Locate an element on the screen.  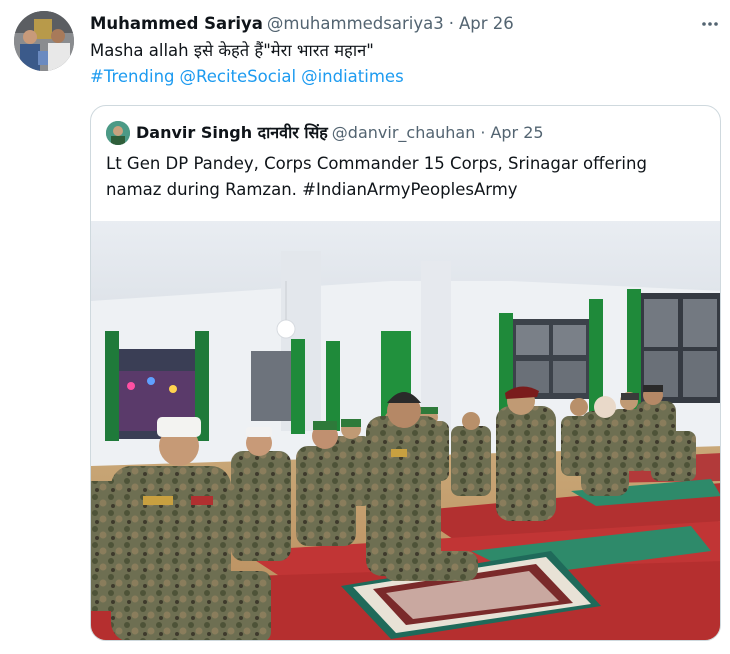
mention-recitesocial-link: @ReciteSocial is located at coordinates (238, 76).